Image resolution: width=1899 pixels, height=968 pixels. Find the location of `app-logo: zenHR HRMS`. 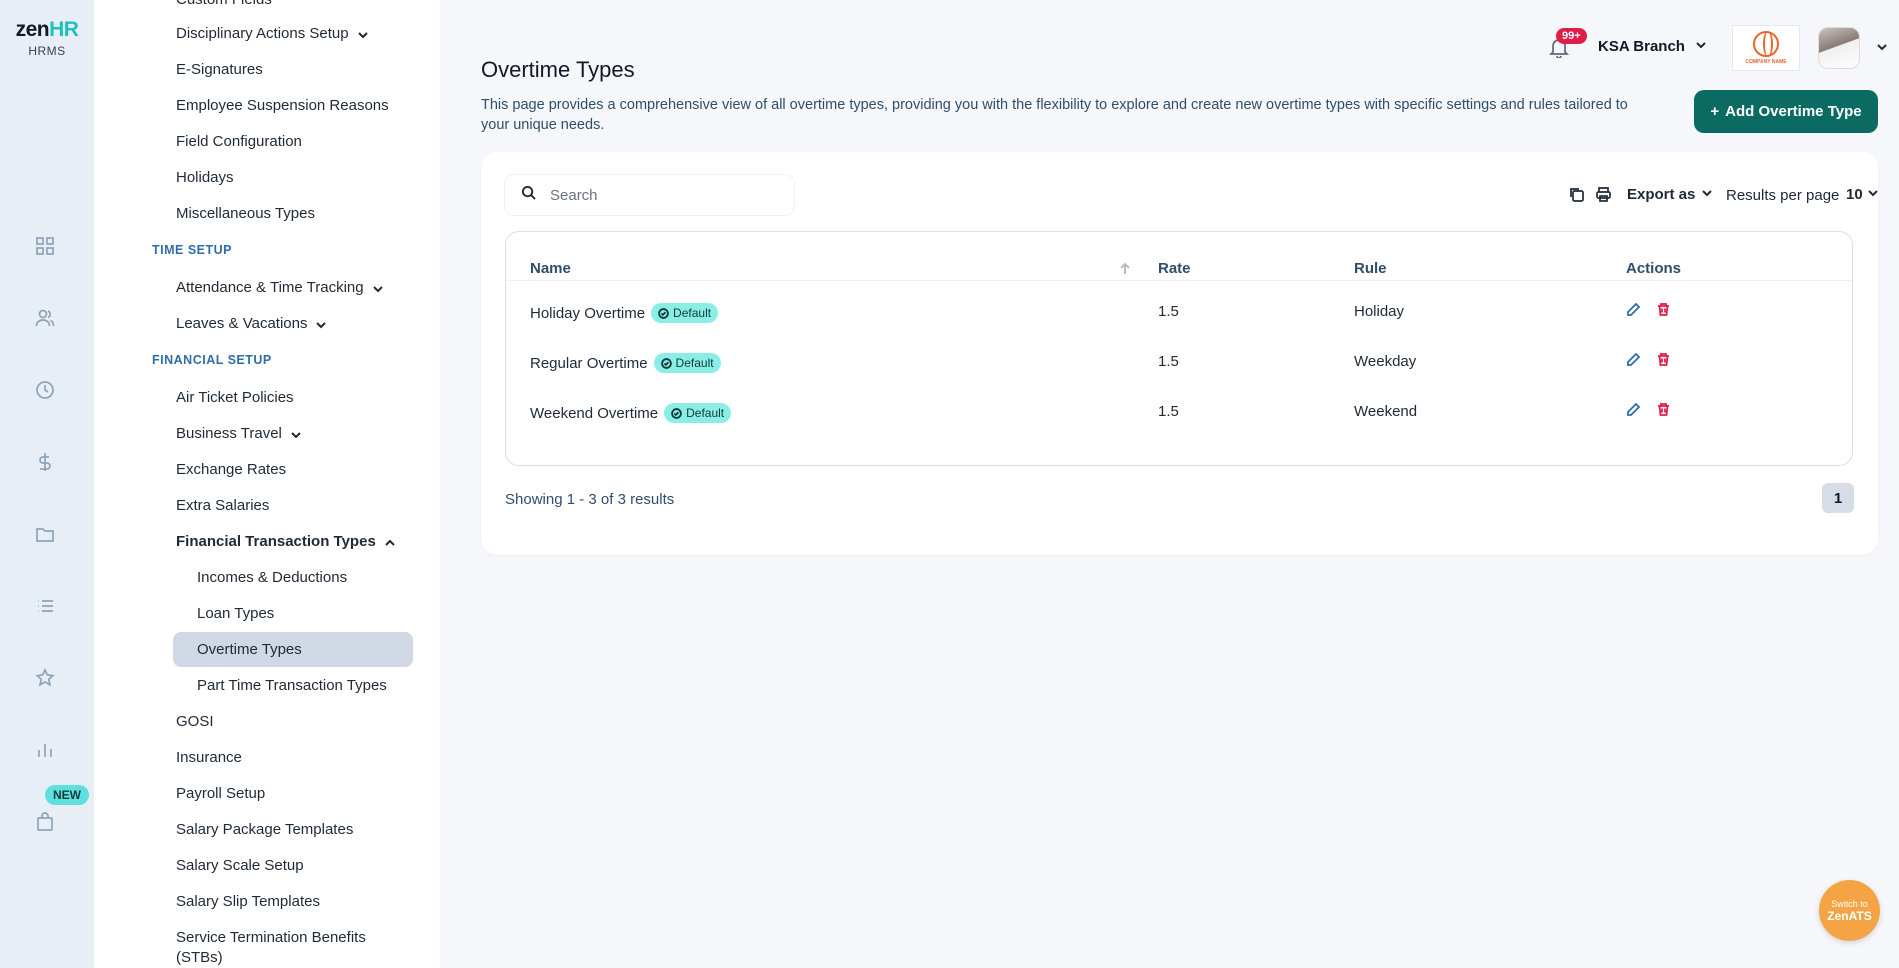

app-logo: zenHR HRMS is located at coordinates (47, 38).